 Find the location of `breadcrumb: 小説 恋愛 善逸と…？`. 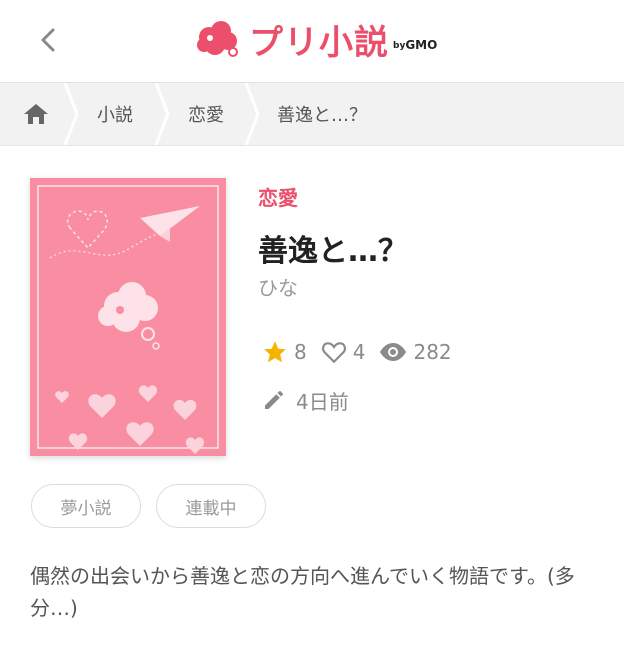

breadcrumb: 小説 恋愛 善逸と…？ is located at coordinates (312, 114).